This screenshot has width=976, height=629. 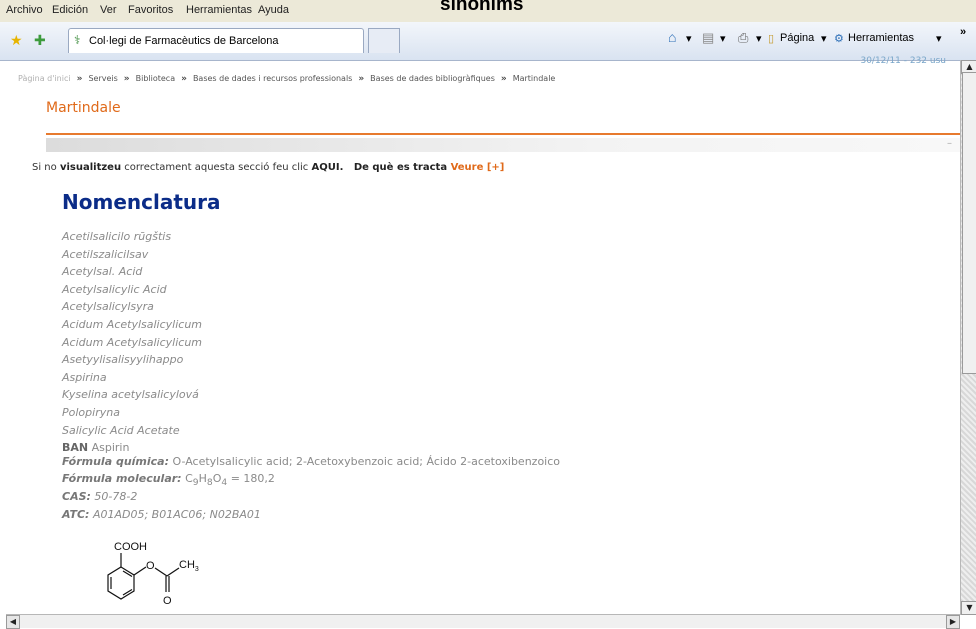 What do you see at coordinates (141, 202) in the screenshot?
I see `section-title: Nomenclatura` at bounding box center [141, 202].